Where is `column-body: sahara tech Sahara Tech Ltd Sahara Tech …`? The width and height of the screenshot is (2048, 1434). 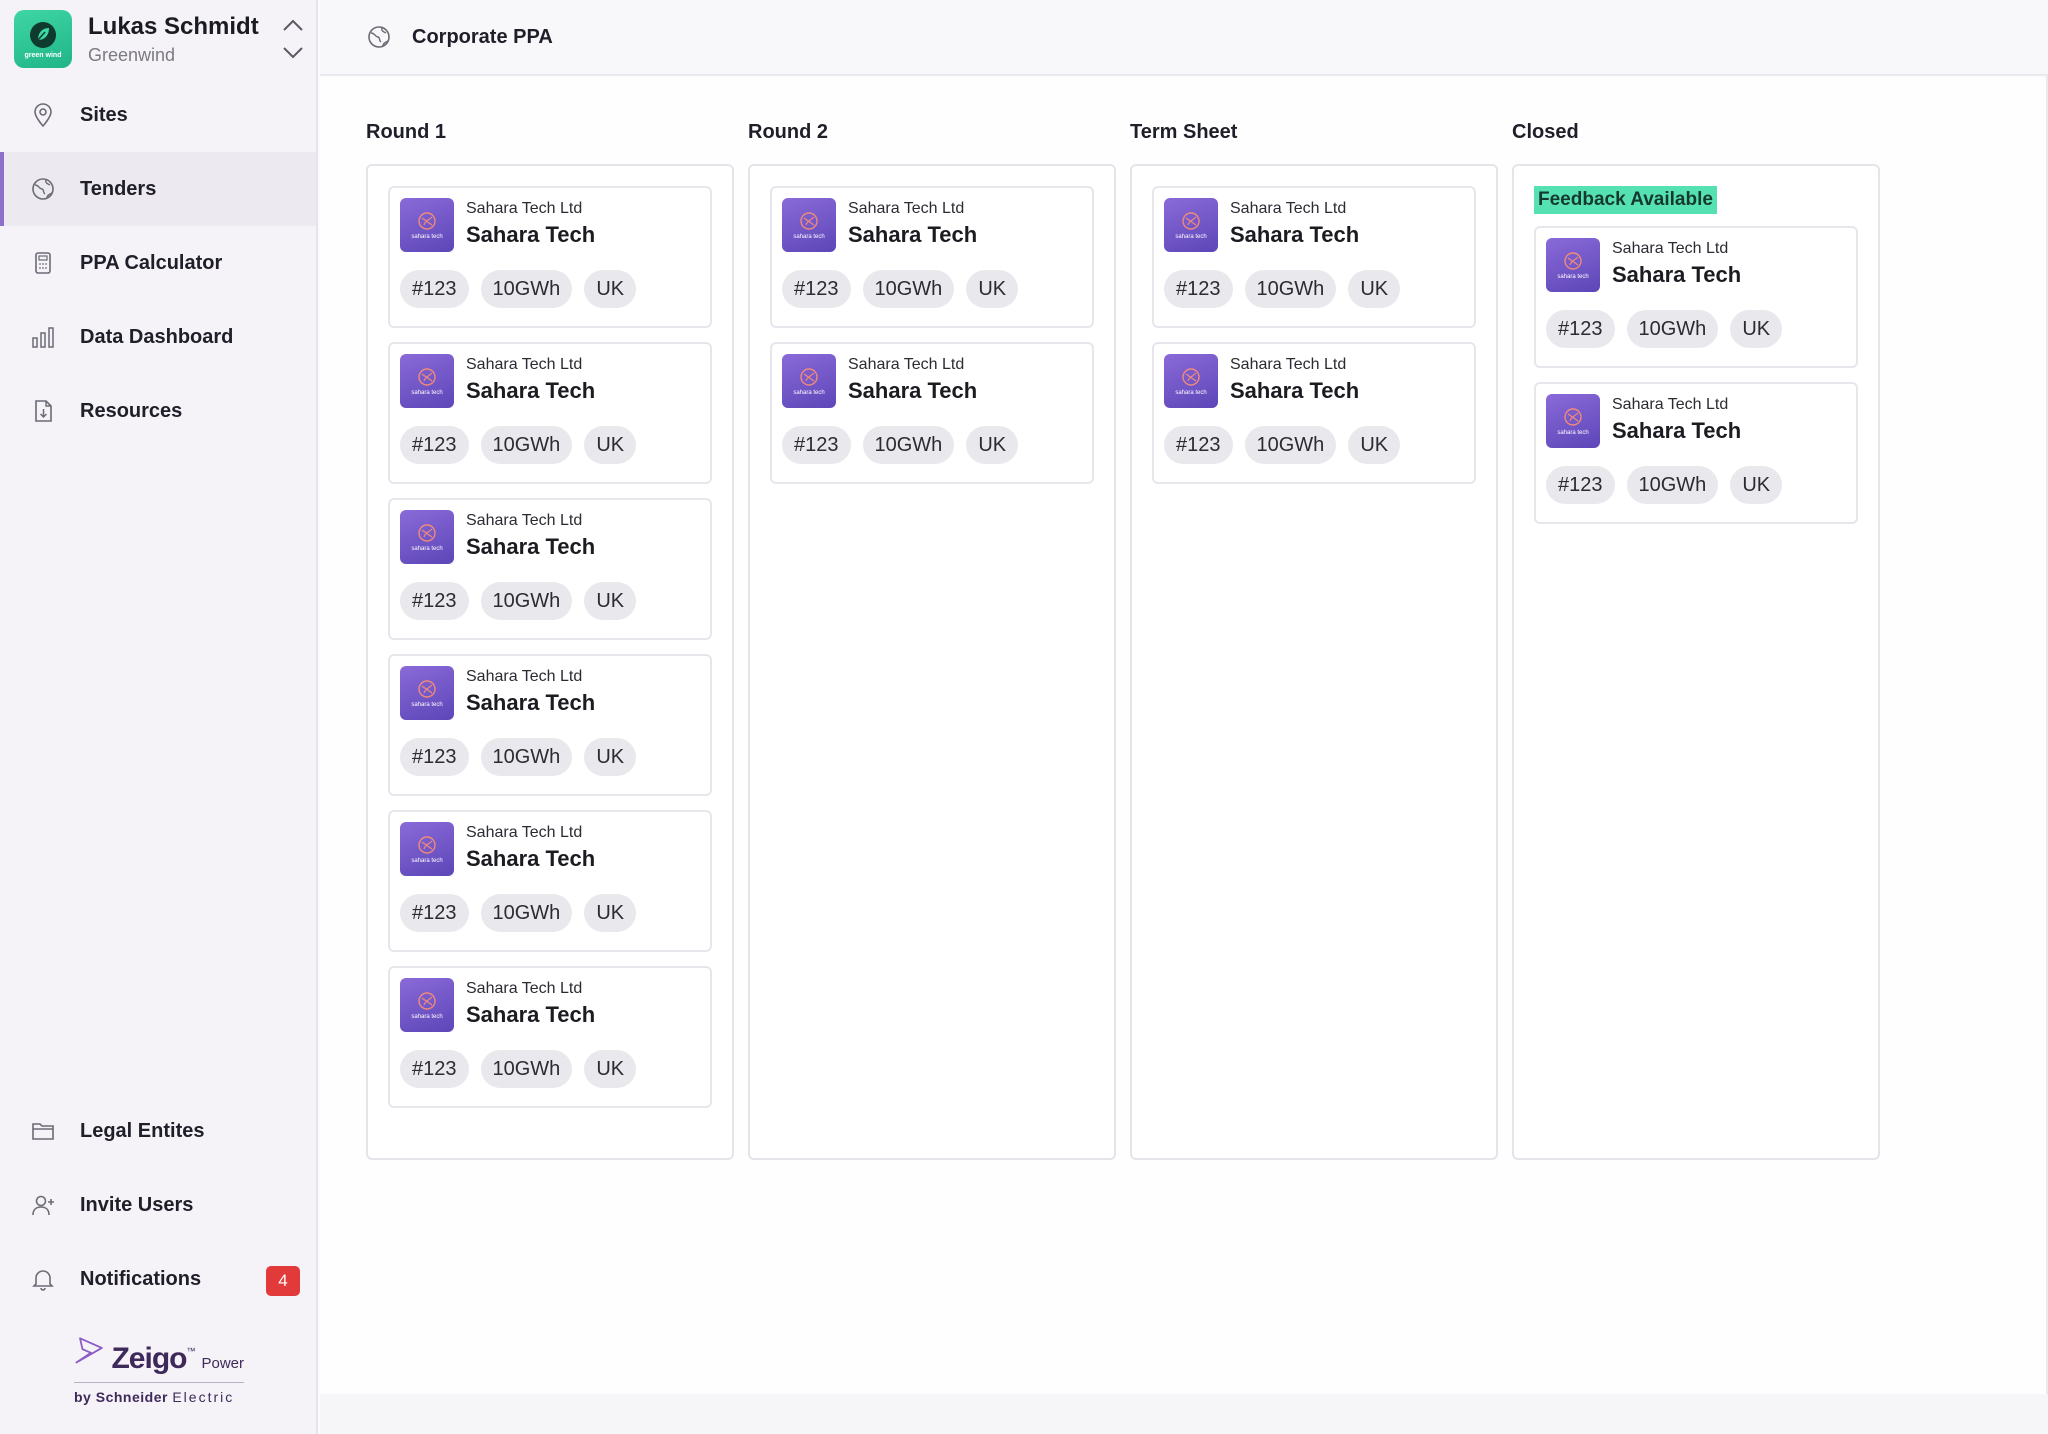
column-body: sahara tech Sahara Tech Ltd Sahara Tech … is located at coordinates (550, 662).